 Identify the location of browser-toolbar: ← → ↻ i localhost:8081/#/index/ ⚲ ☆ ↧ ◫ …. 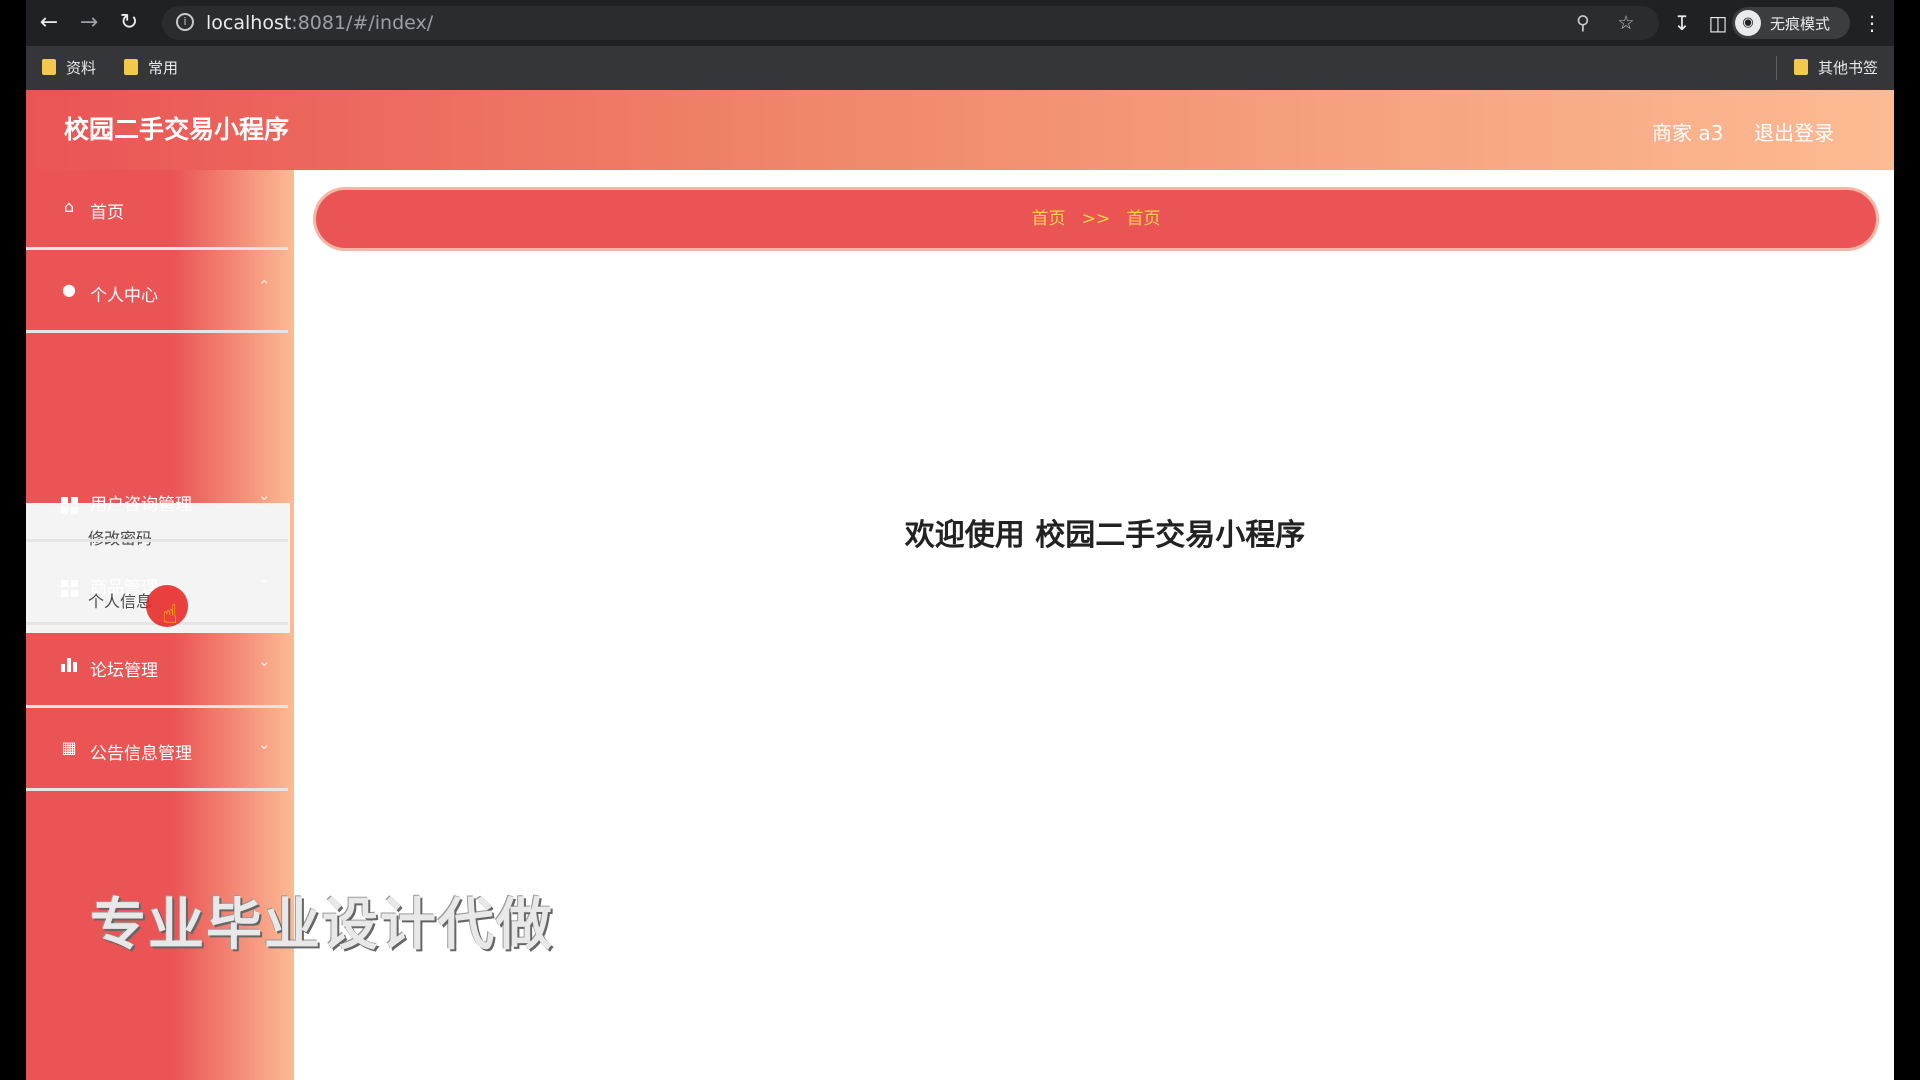
(960, 23).